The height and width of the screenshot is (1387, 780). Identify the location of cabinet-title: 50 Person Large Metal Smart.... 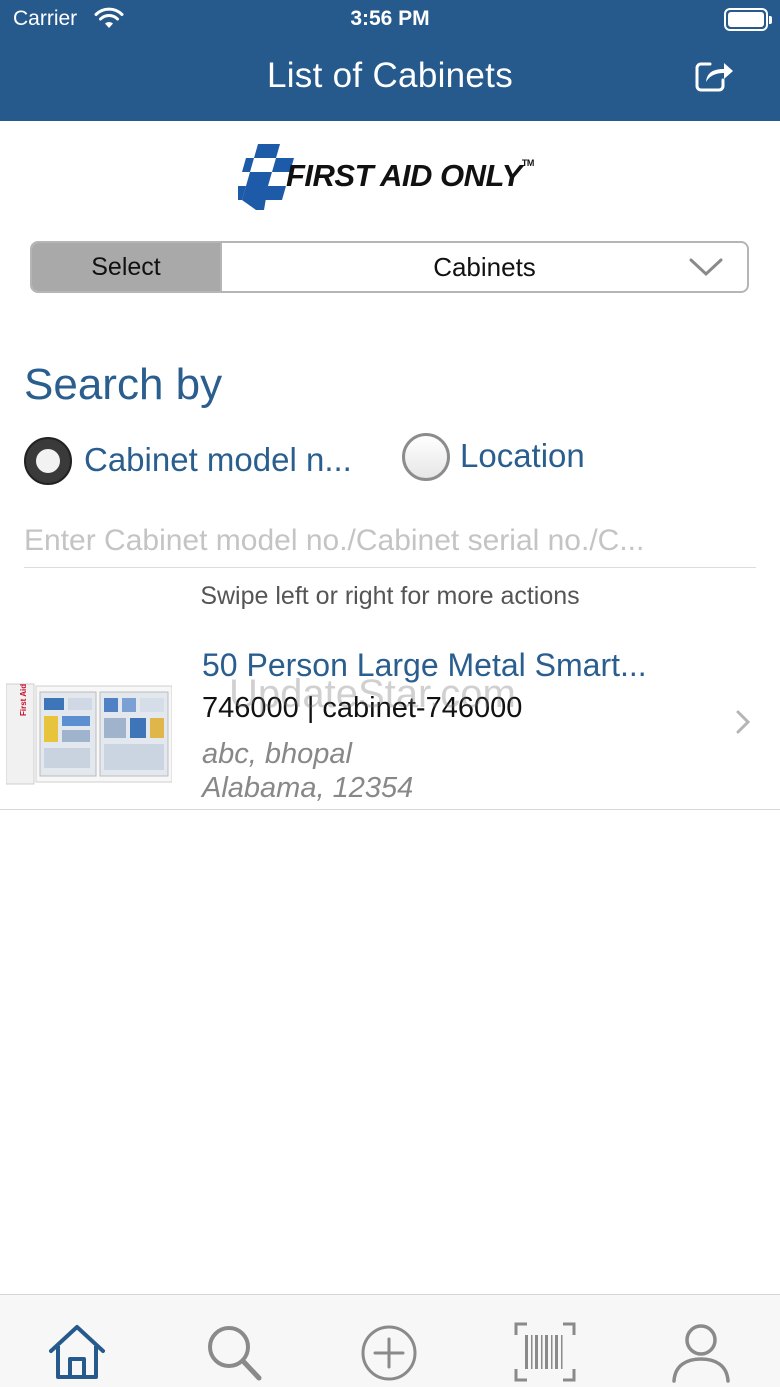
(424, 665).